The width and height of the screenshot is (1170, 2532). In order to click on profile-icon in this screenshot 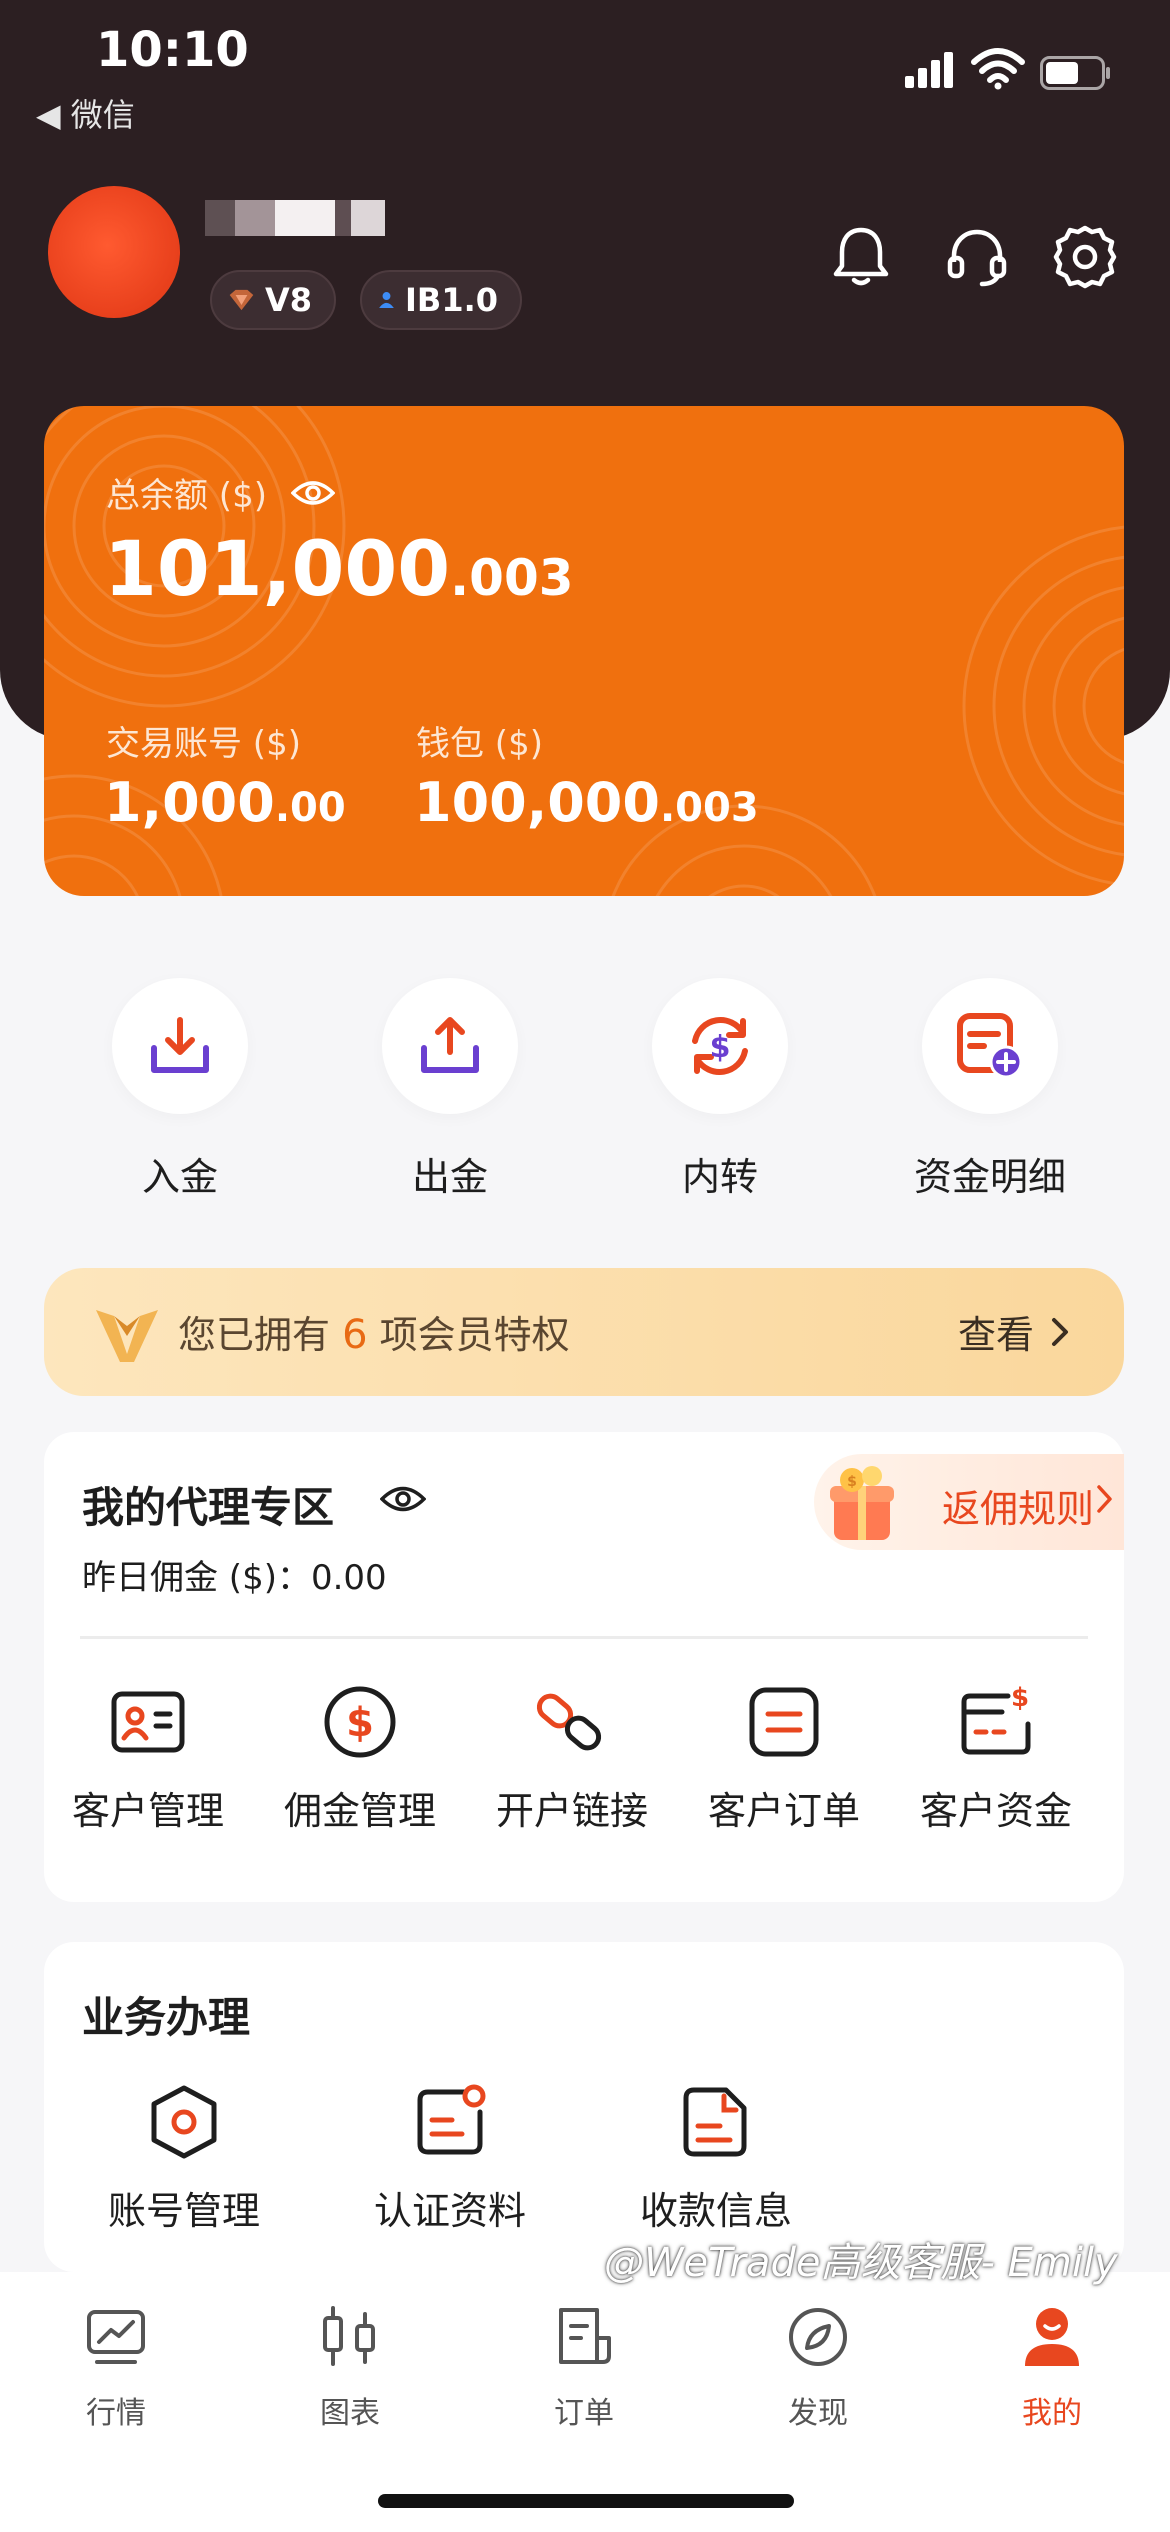, I will do `click(1052, 2337)`.